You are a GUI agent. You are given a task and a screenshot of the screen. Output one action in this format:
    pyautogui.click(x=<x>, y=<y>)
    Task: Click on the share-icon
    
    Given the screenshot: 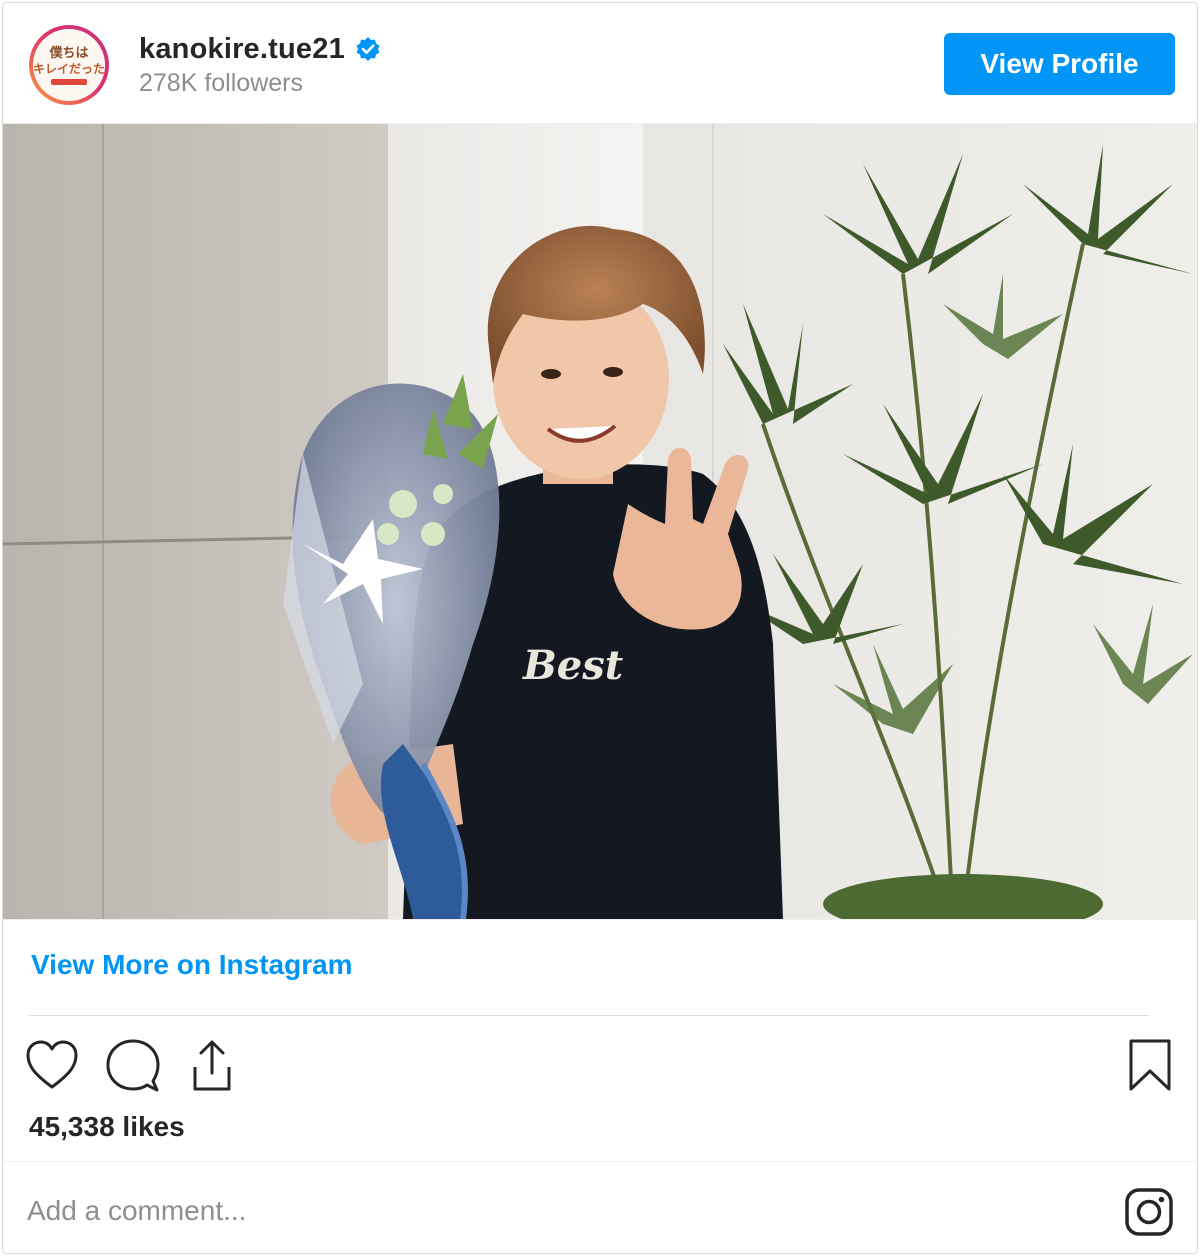 What is the action you would take?
    pyautogui.click(x=212, y=1066)
    